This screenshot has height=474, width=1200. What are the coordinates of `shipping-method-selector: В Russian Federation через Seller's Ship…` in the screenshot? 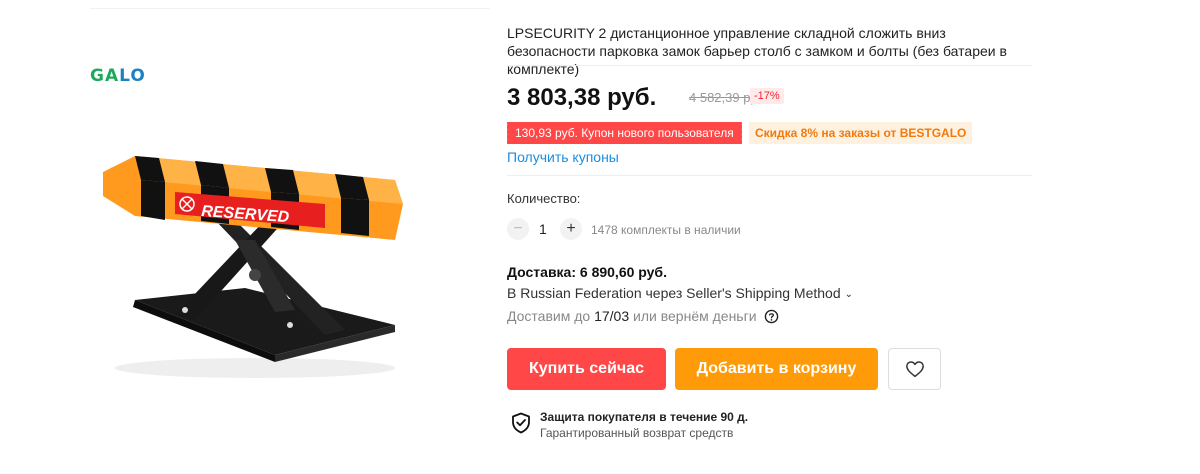 It's located at (680, 293).